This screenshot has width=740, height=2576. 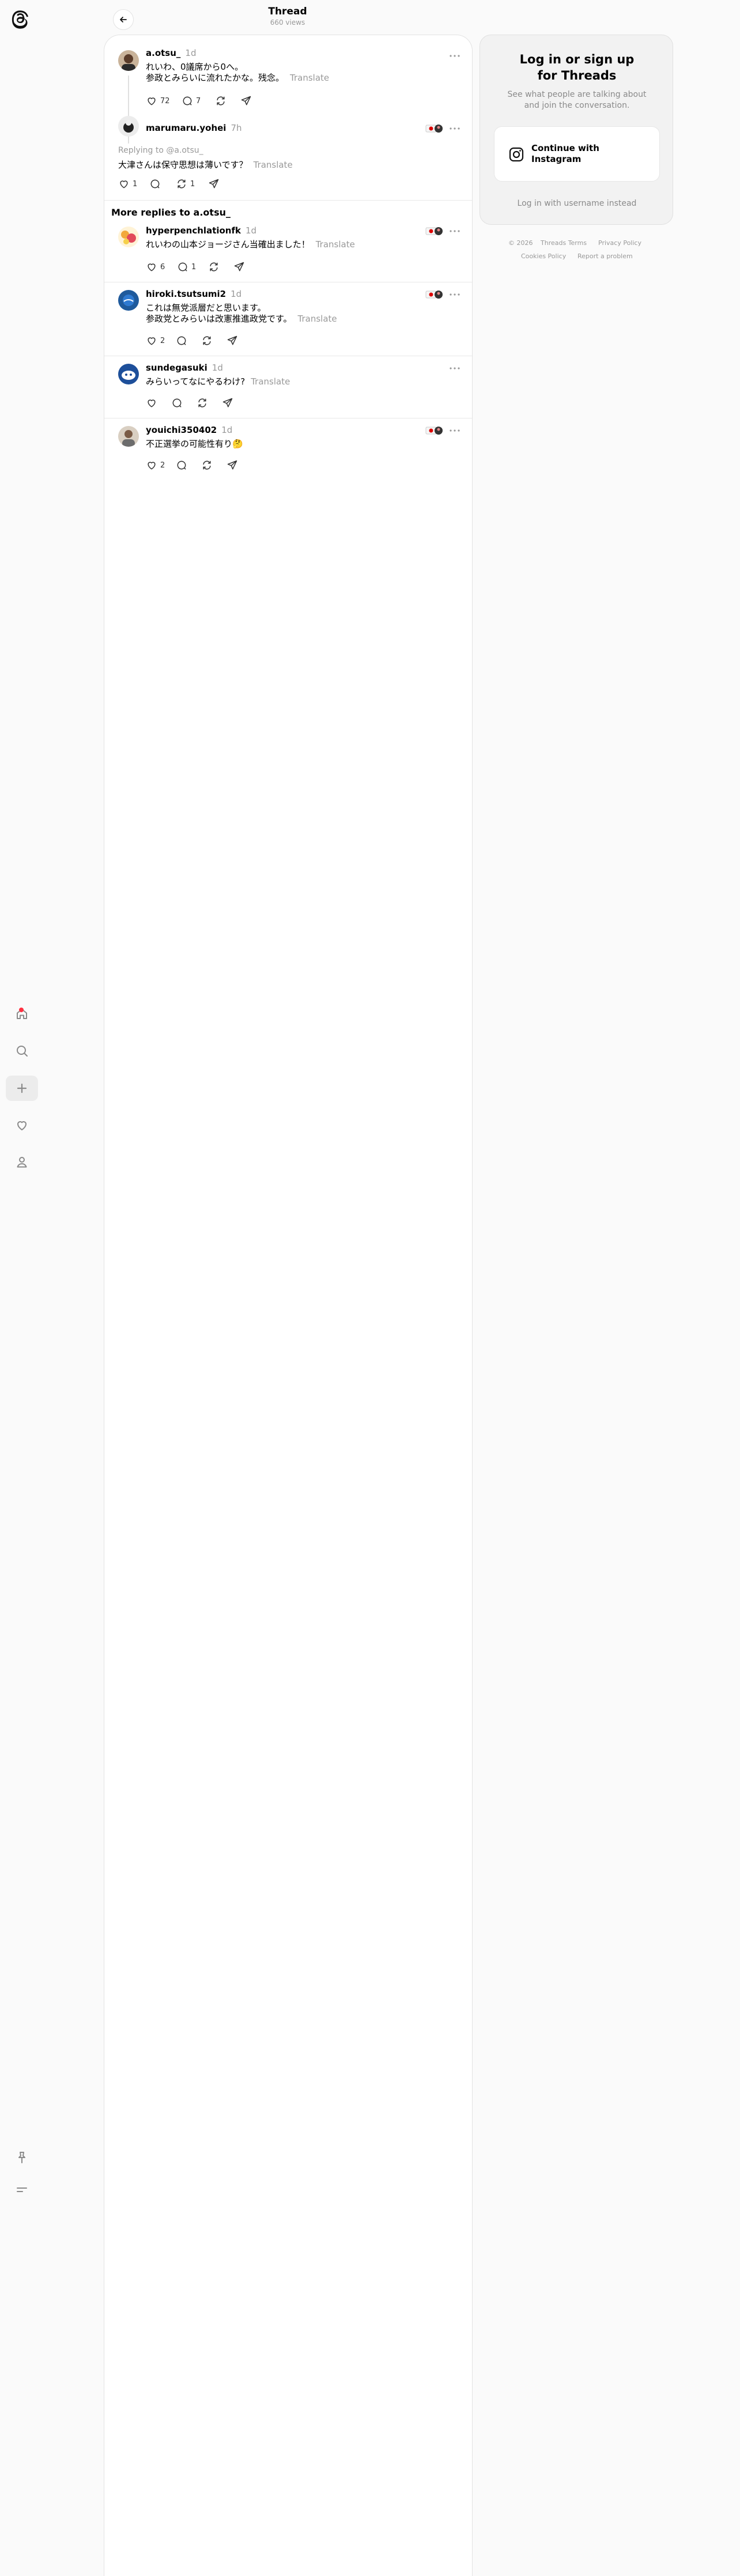 I want to click on footer-report-link: Report a problem, so click(x=605, y=256).